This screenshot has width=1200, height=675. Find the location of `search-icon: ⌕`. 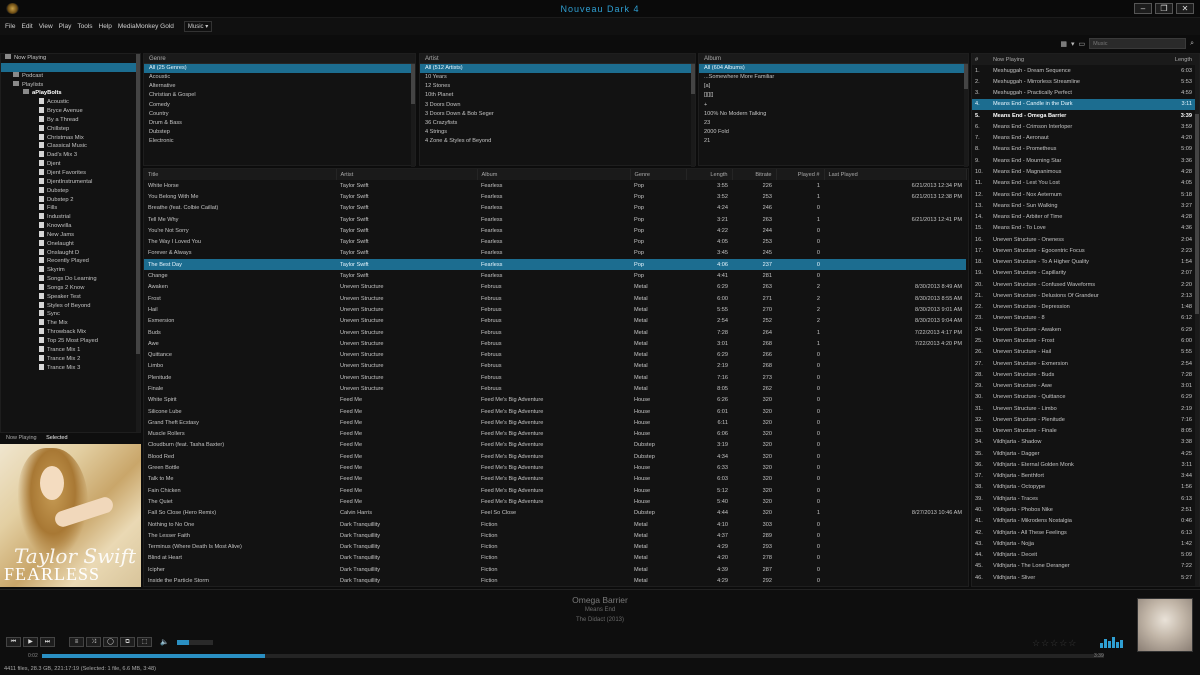

search-icon: ⌕ is located at coordinates (1192, 44).